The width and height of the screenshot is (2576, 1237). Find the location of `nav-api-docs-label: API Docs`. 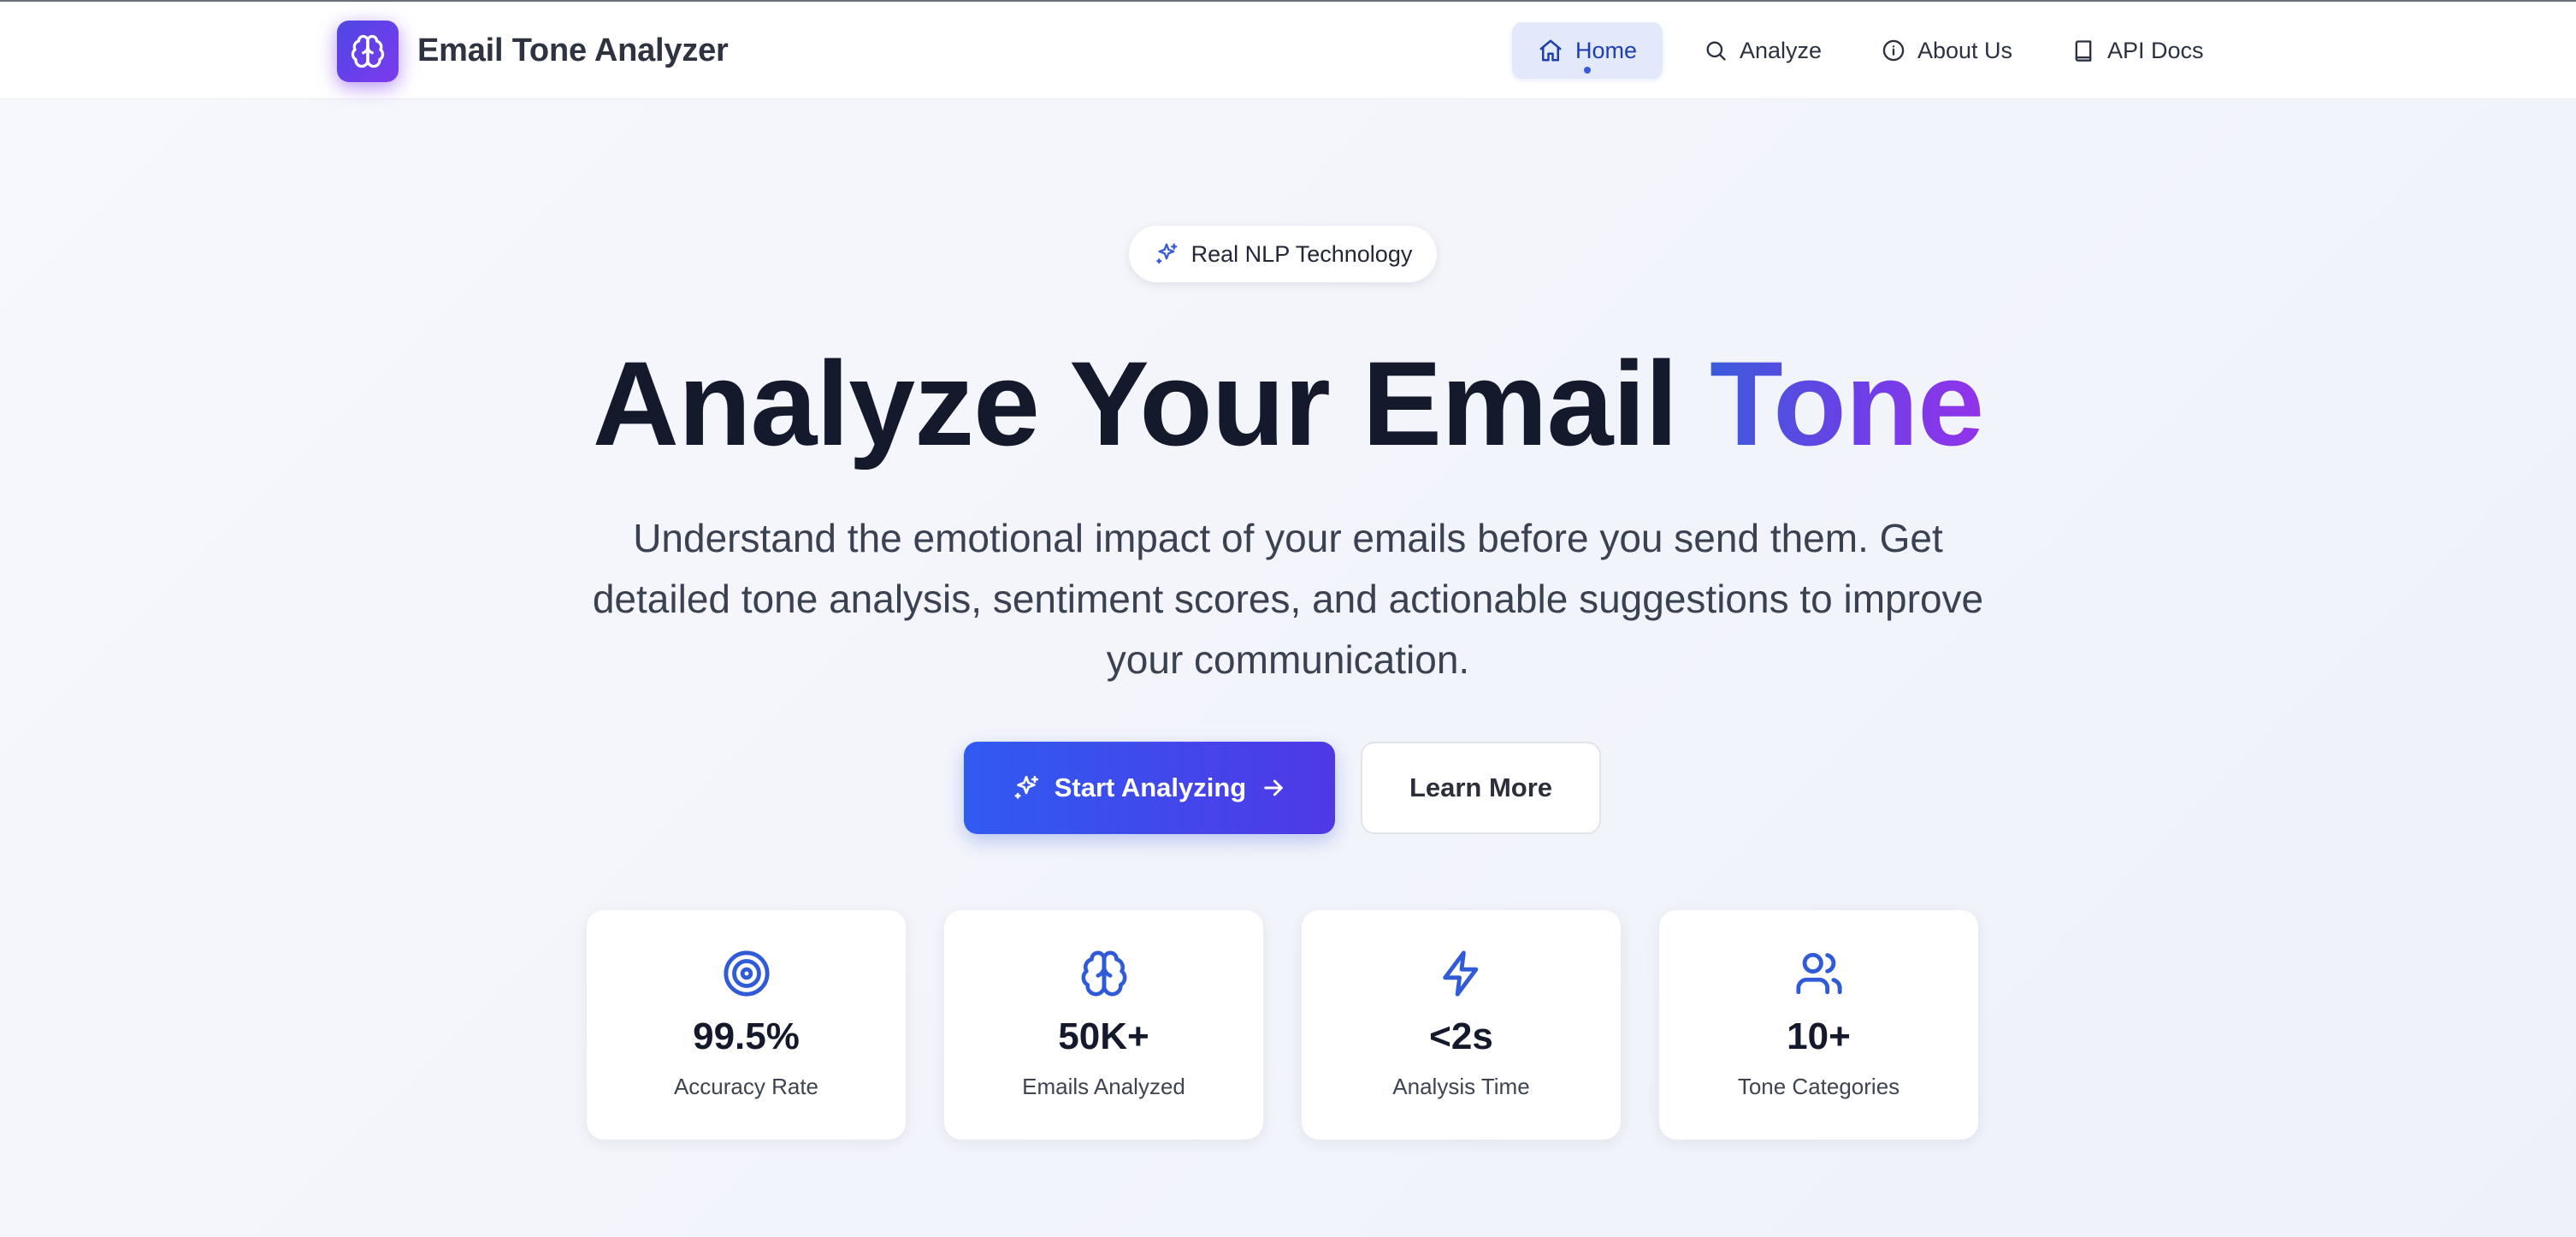

nav-api-docs-label: API Docs is located at coordinates (2155, 50).